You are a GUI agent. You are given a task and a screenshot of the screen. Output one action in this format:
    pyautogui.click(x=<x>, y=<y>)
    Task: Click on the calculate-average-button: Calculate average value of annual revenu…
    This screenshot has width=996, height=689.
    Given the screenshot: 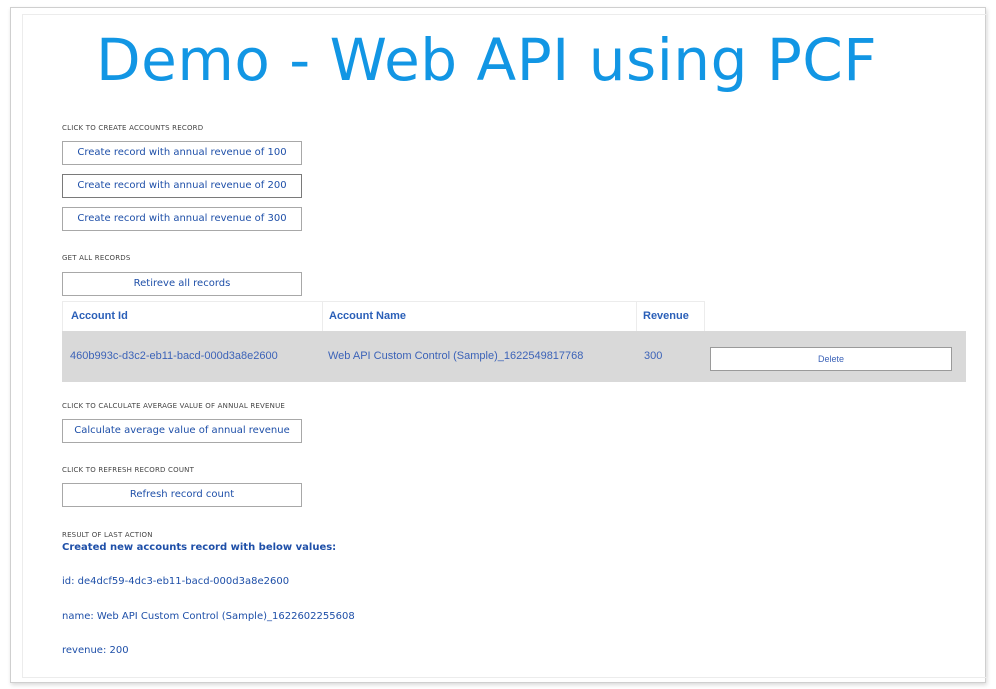 What is the action you would take?
    pyautogui.click(x=182, y=431)
    